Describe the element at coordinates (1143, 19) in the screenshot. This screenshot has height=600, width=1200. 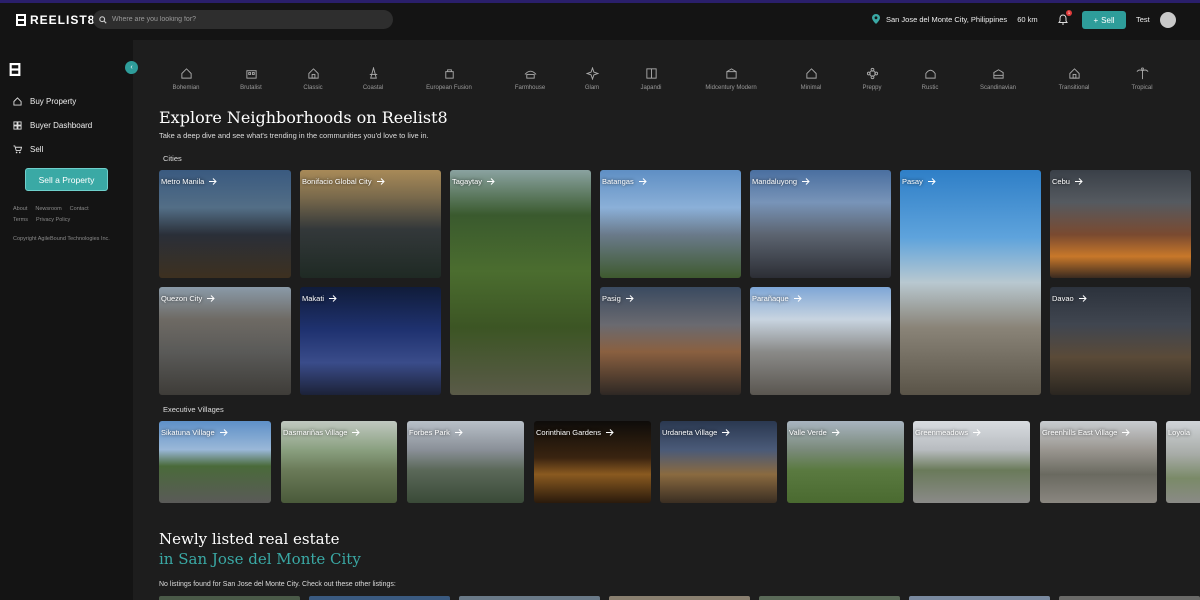
I see `user-name: Test` at that location.